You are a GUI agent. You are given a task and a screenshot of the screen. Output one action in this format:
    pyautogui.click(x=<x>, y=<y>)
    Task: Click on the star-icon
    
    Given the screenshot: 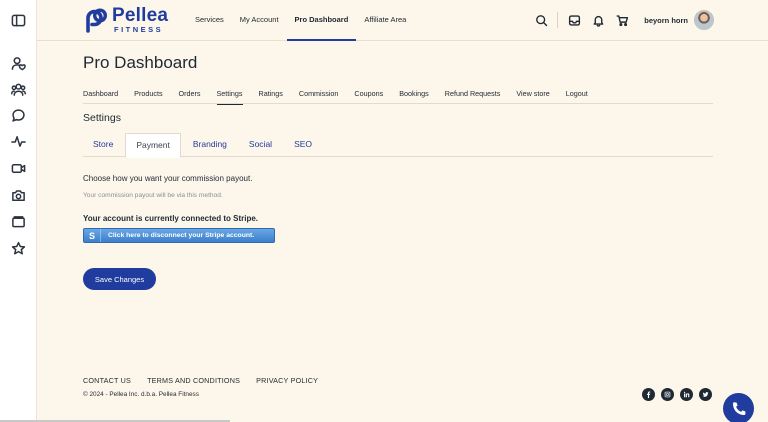 What is the action you would take?
    pyautogui.click(x=18, y=248)
    